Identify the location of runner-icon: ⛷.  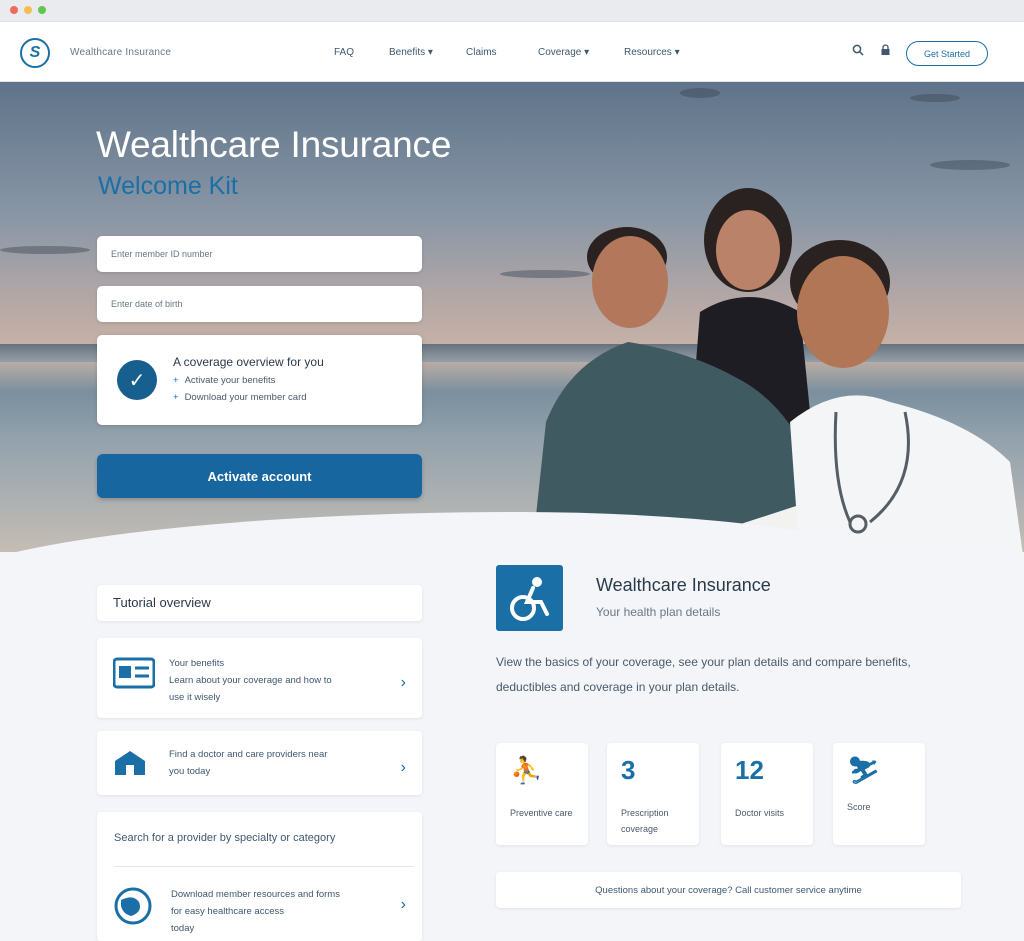
(864, 770).